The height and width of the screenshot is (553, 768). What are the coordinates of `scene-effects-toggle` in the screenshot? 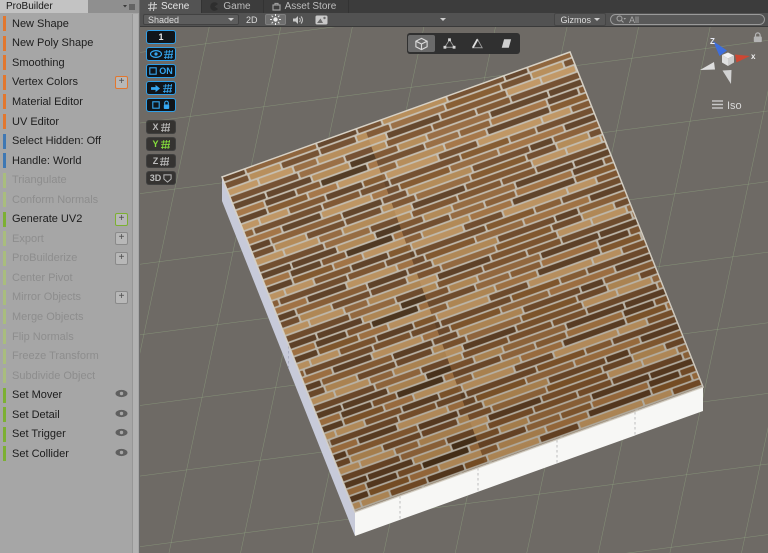 It's located at (321, 19).